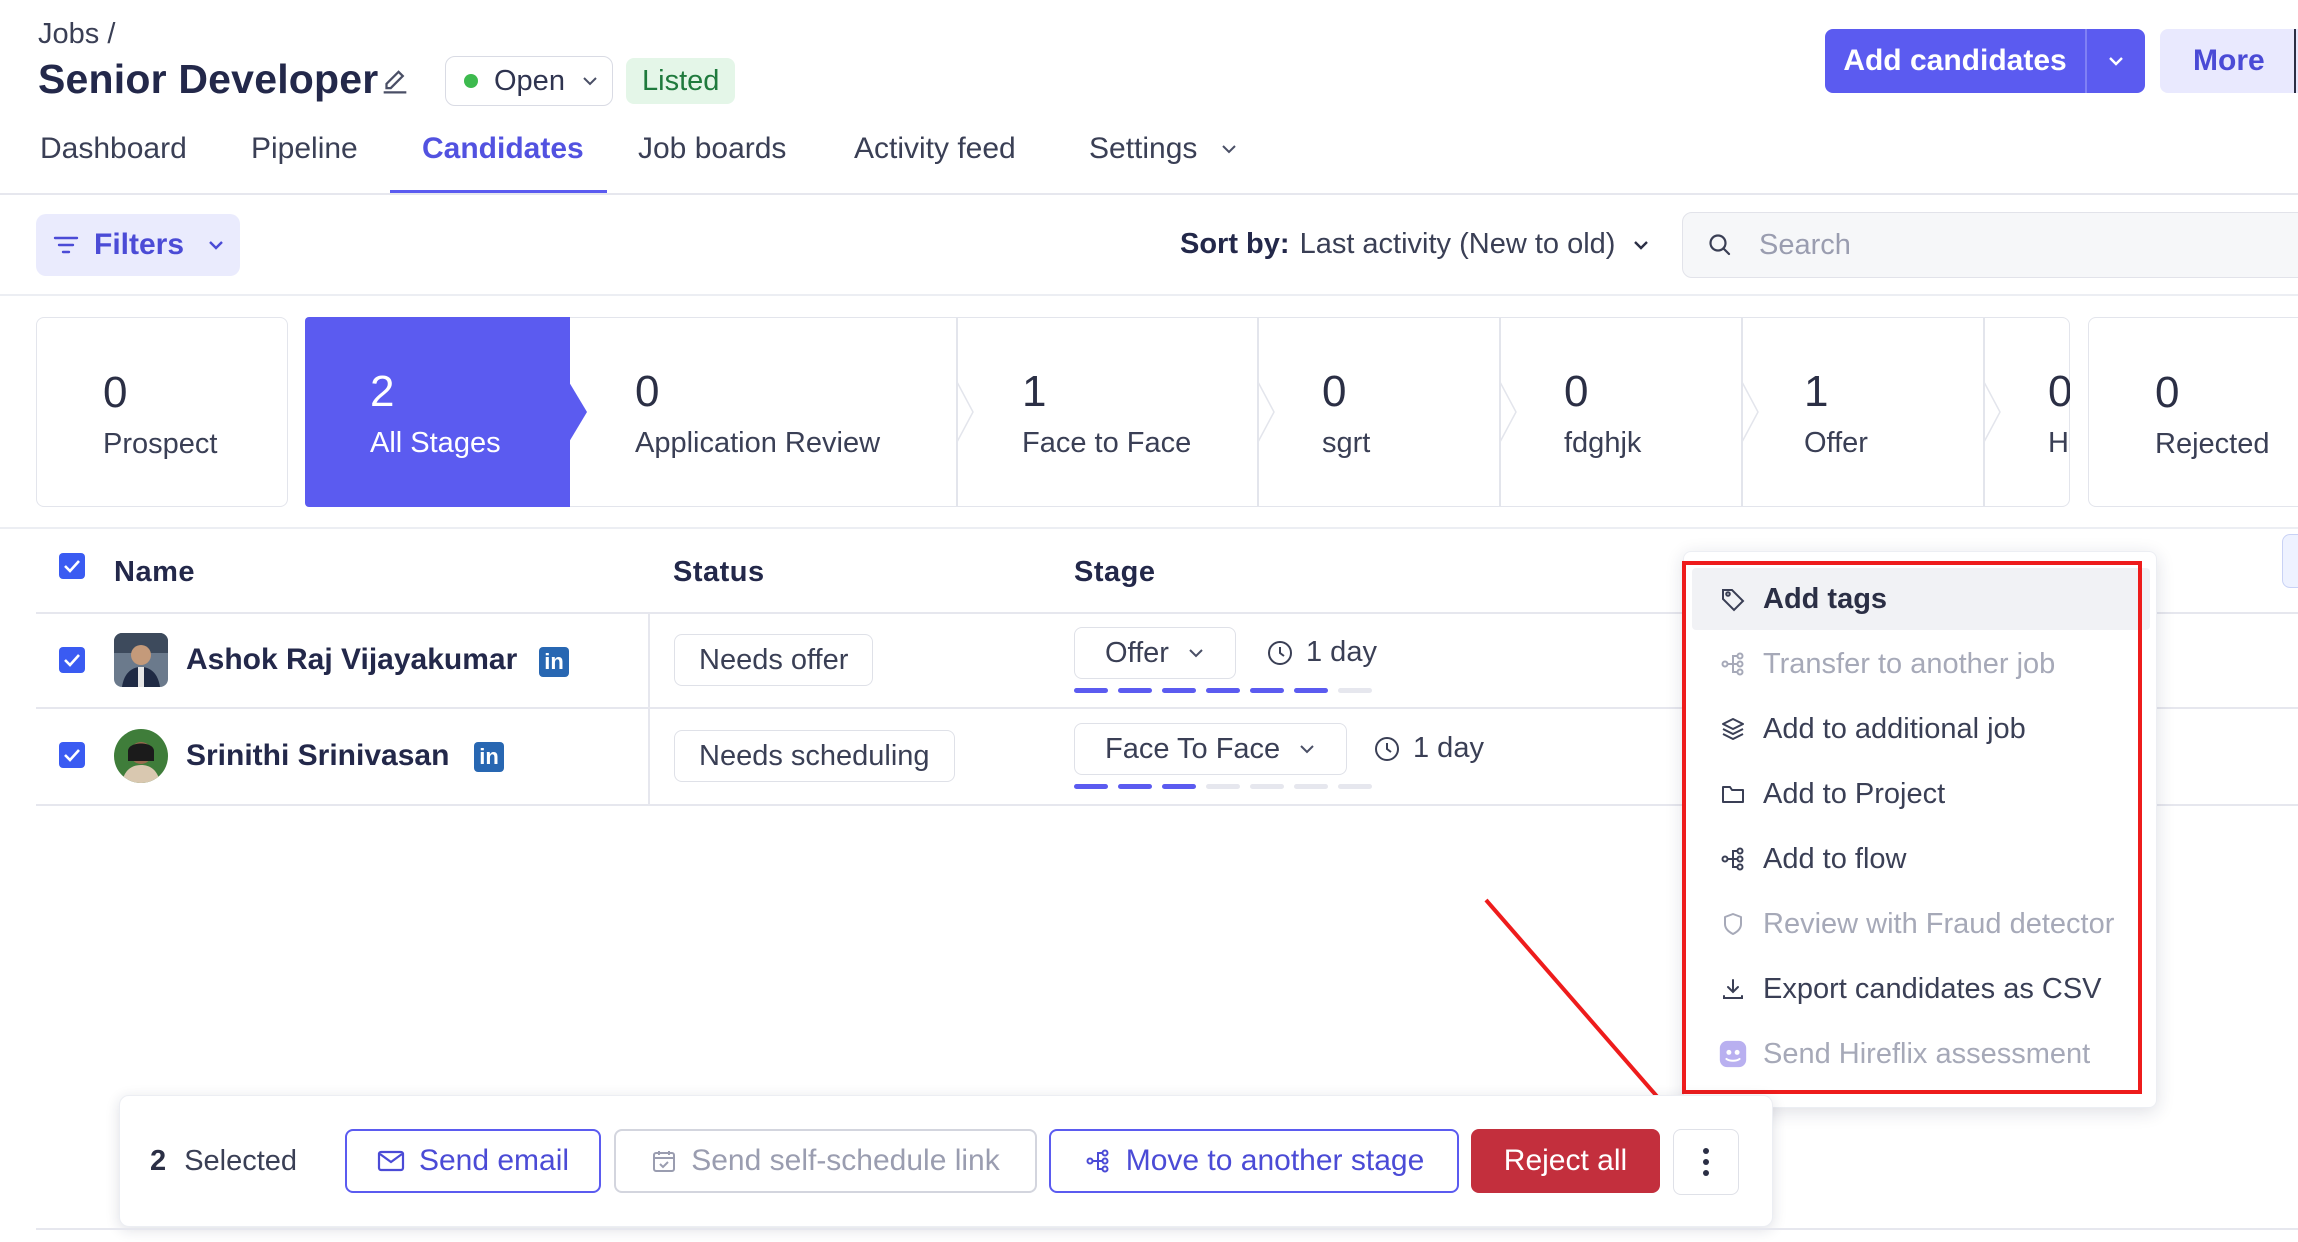 The height and width of the screenshot is (1242, 2298). What do you see at coordinates (498, 191) in the screenshot?
I see `active-tab-indicator` at bounding box center [498, 191].